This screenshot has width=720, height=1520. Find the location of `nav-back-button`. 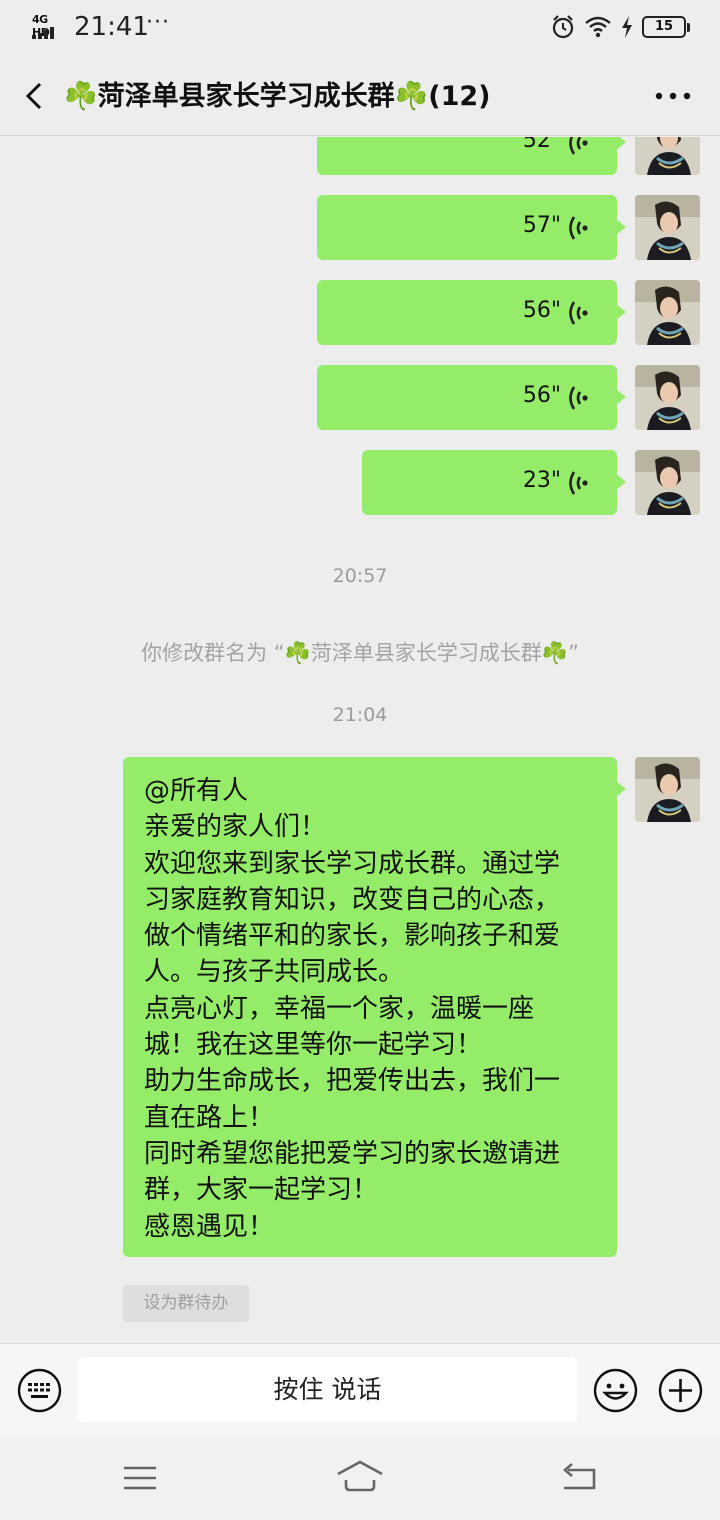

nav-back-button is located at coordinates (580, 1478).